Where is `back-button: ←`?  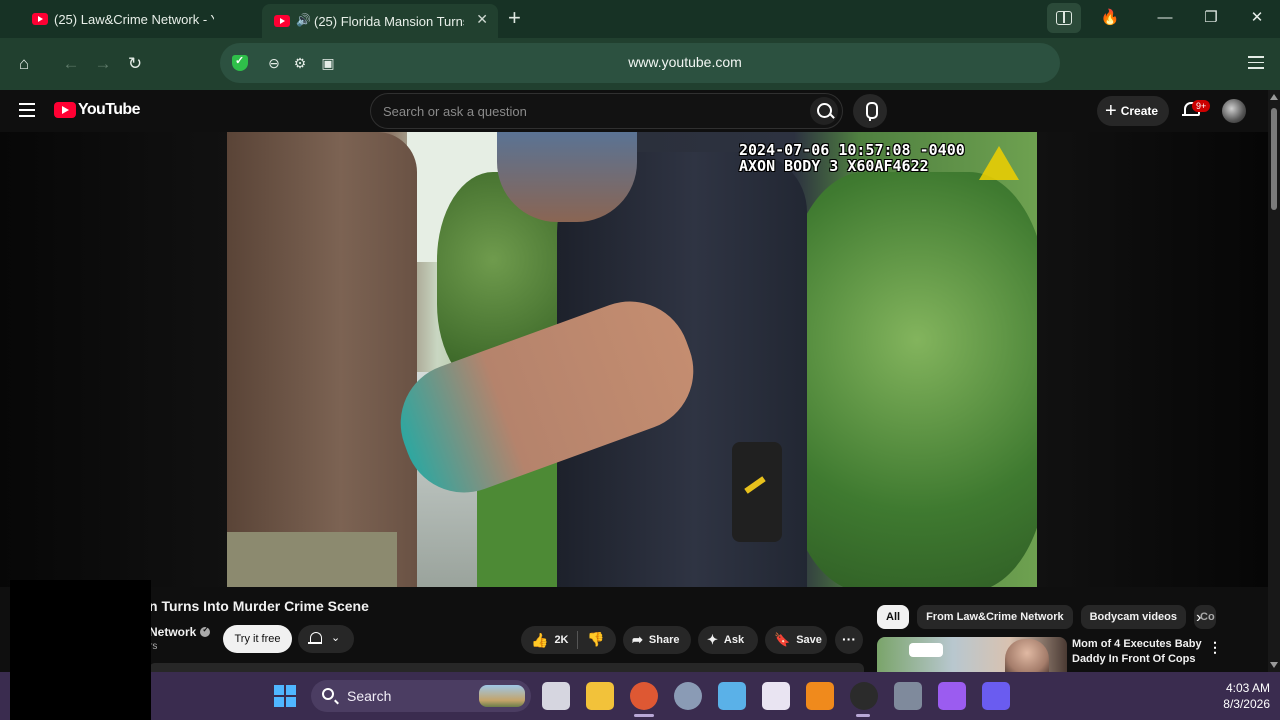 back-button: ← is located at coordinates (71, 64).